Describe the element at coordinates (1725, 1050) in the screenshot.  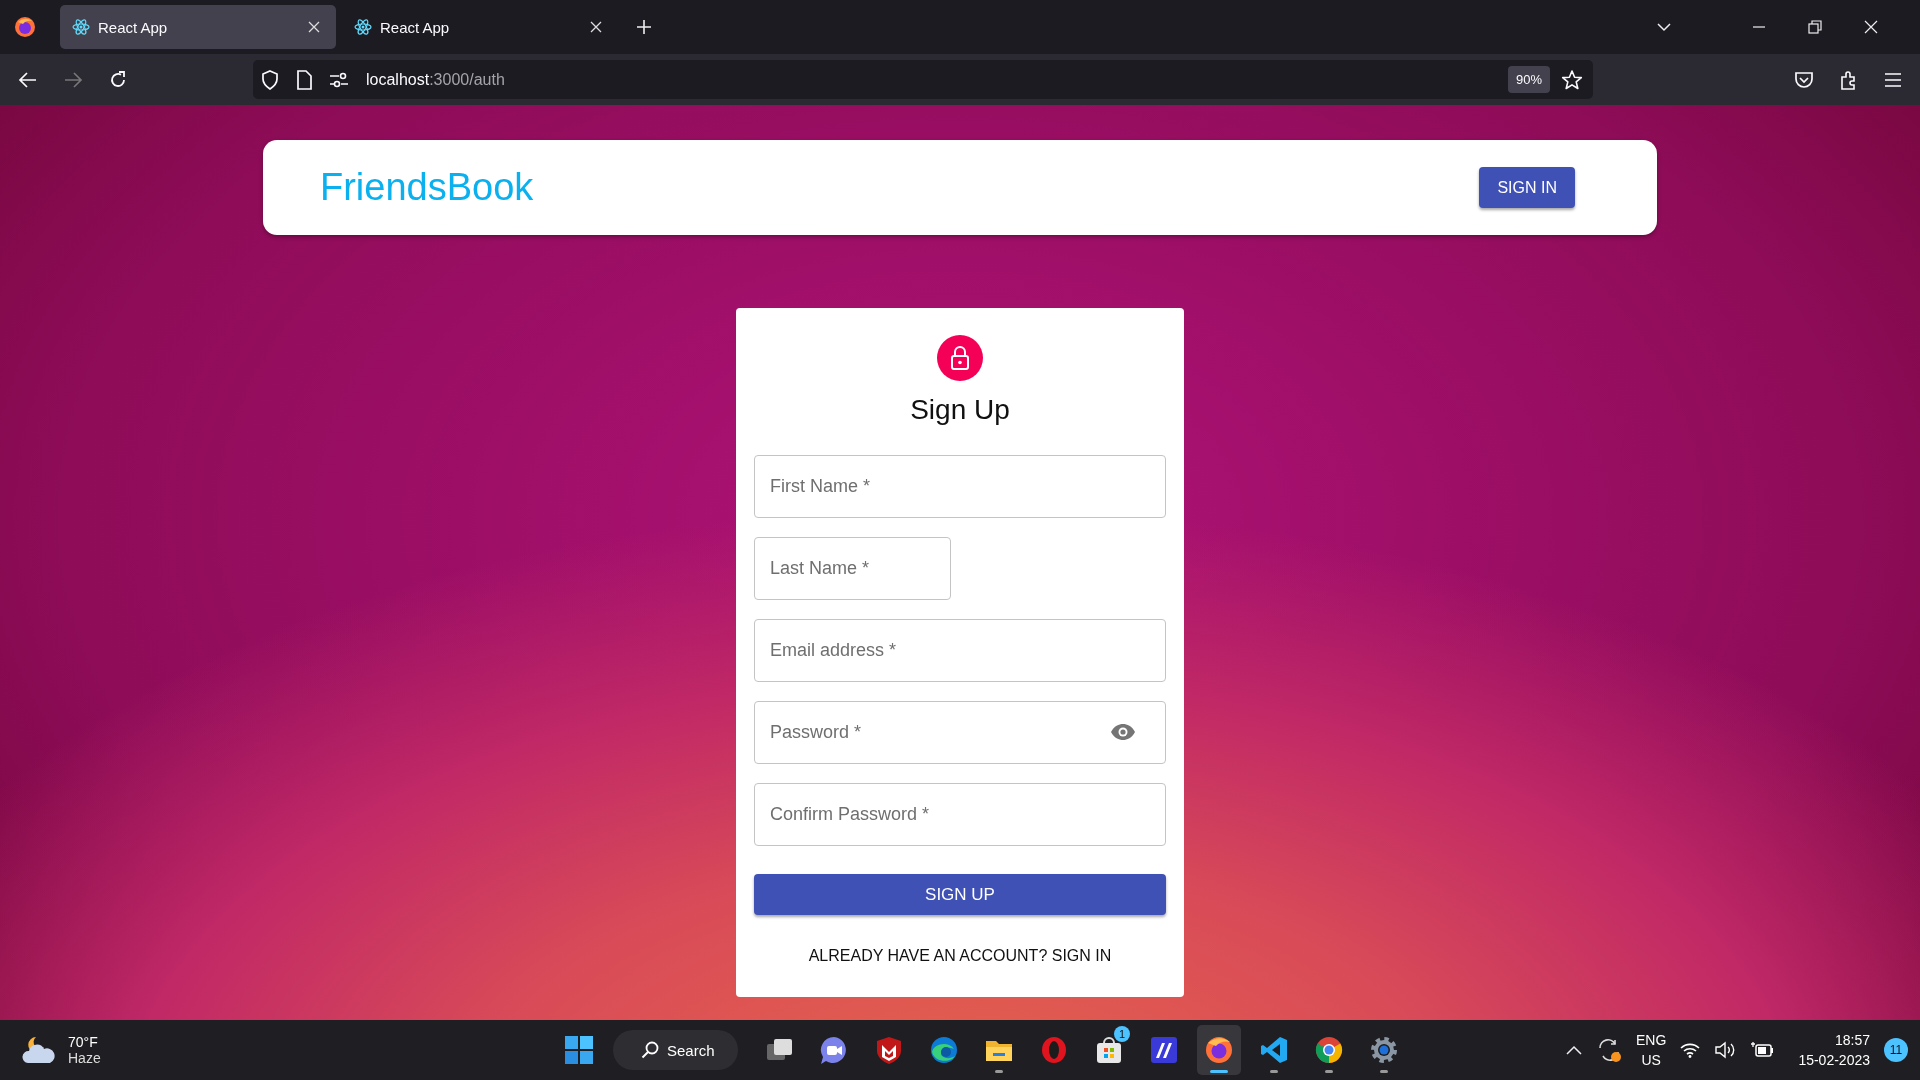
I see `speaker-icon` at that location.